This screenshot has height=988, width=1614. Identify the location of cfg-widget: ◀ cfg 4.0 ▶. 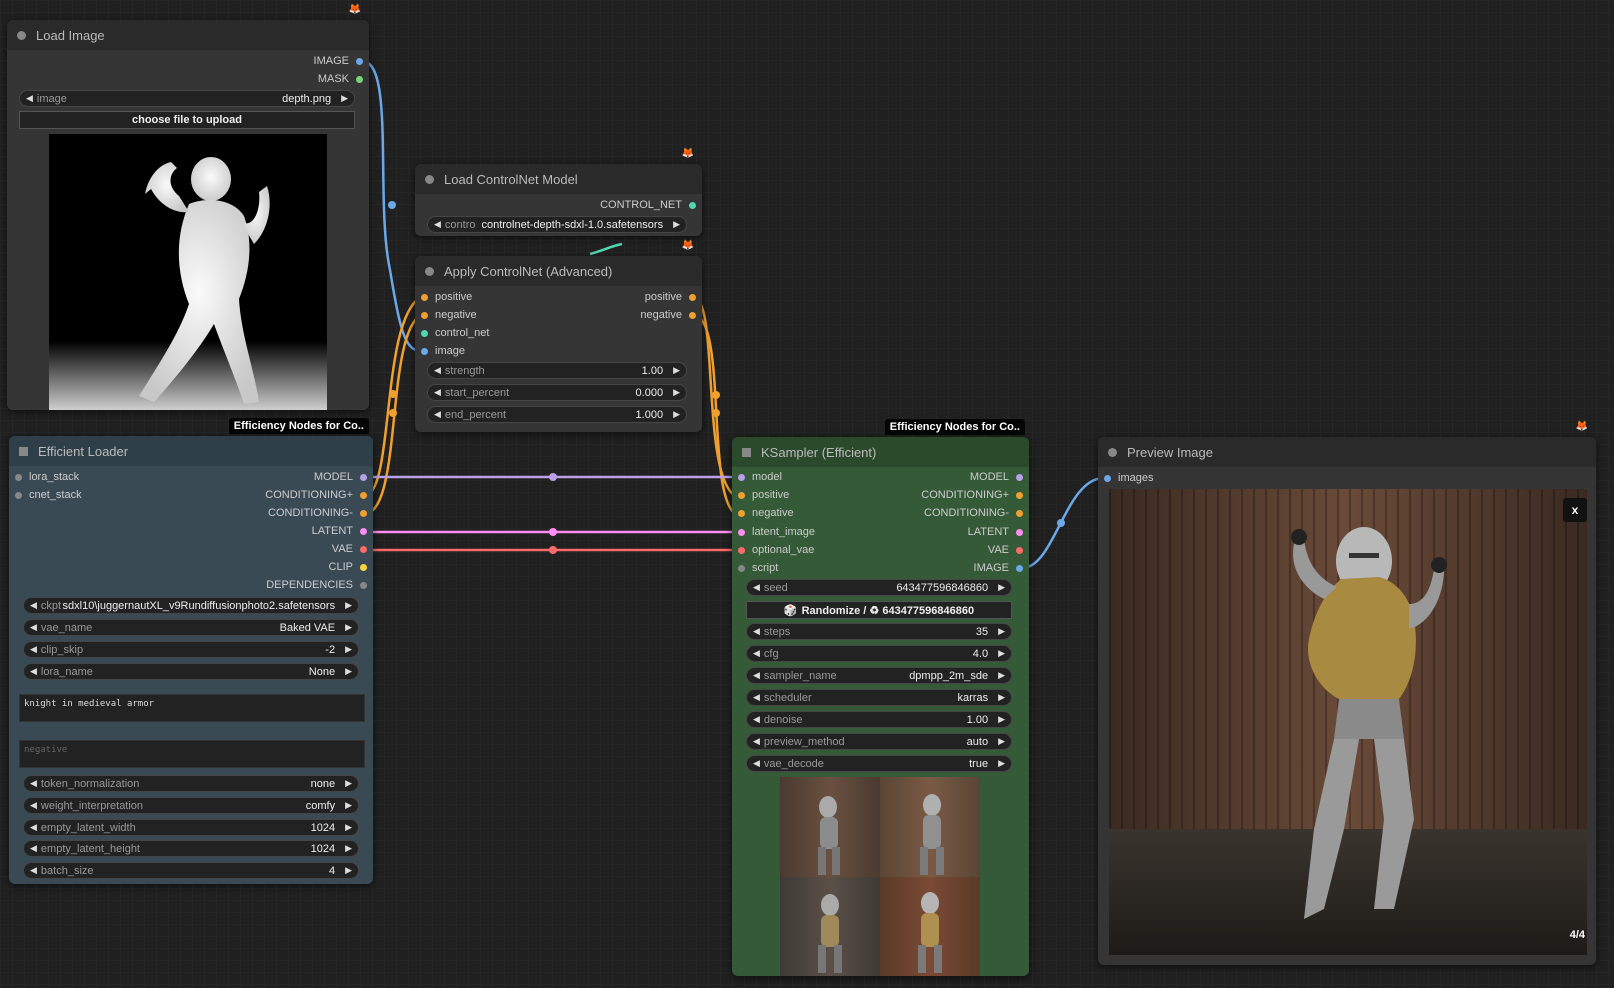
(879, 653).